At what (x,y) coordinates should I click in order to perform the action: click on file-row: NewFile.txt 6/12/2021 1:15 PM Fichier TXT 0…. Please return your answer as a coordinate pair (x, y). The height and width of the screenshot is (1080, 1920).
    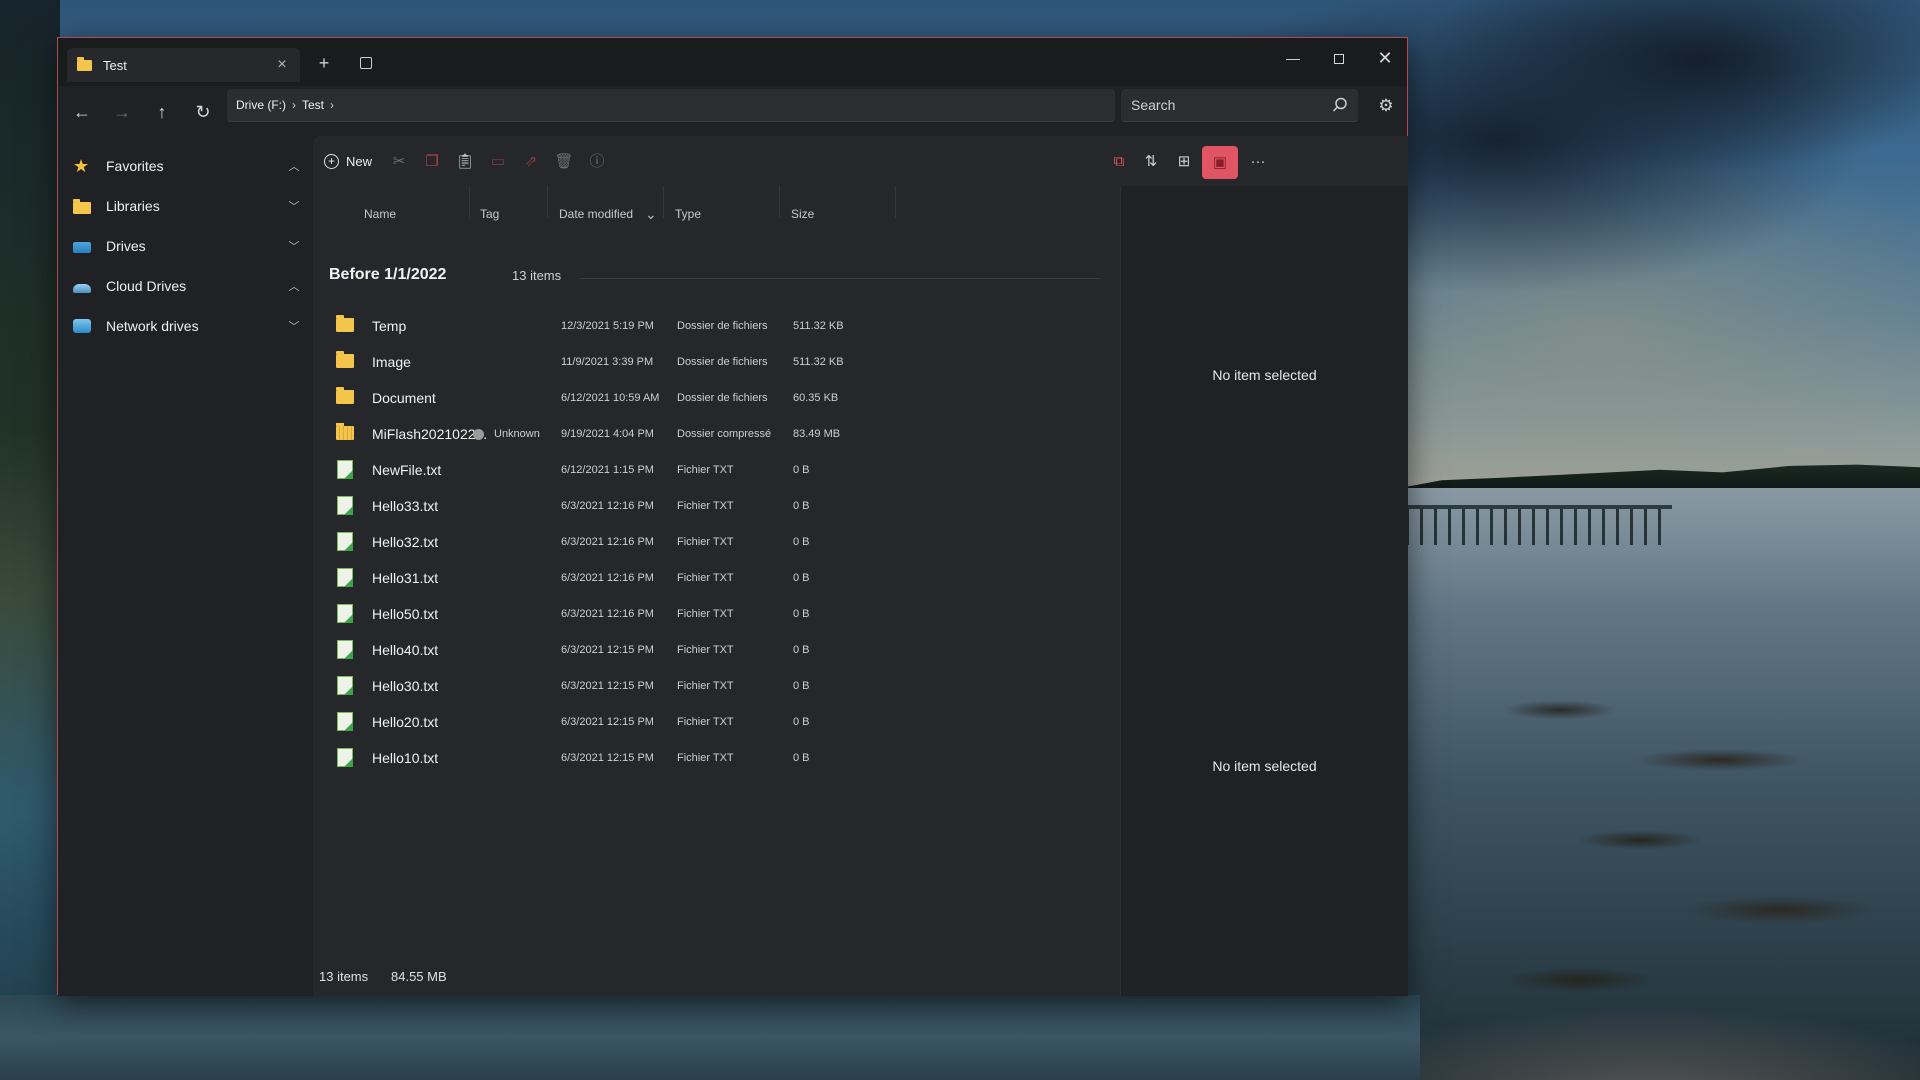
    Looking at the image, I should click on (712, 470).